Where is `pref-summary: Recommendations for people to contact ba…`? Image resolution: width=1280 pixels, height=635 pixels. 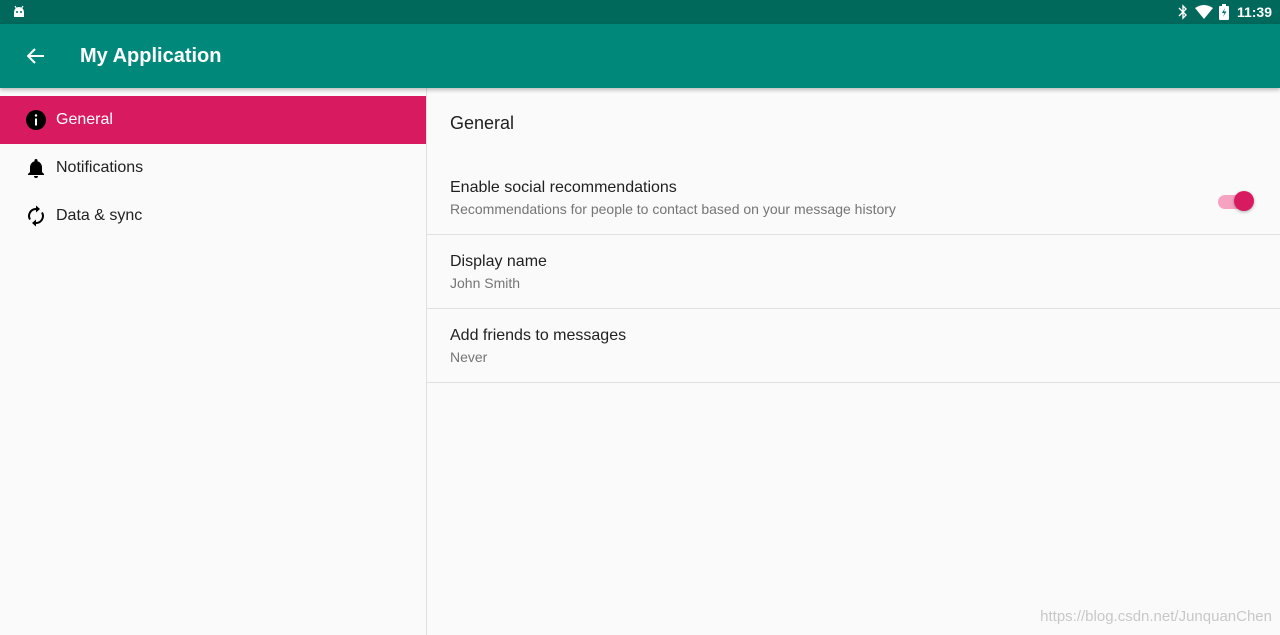 pref-summary: Recommendations for people to contact ba… is located at coordinates (673, 209).